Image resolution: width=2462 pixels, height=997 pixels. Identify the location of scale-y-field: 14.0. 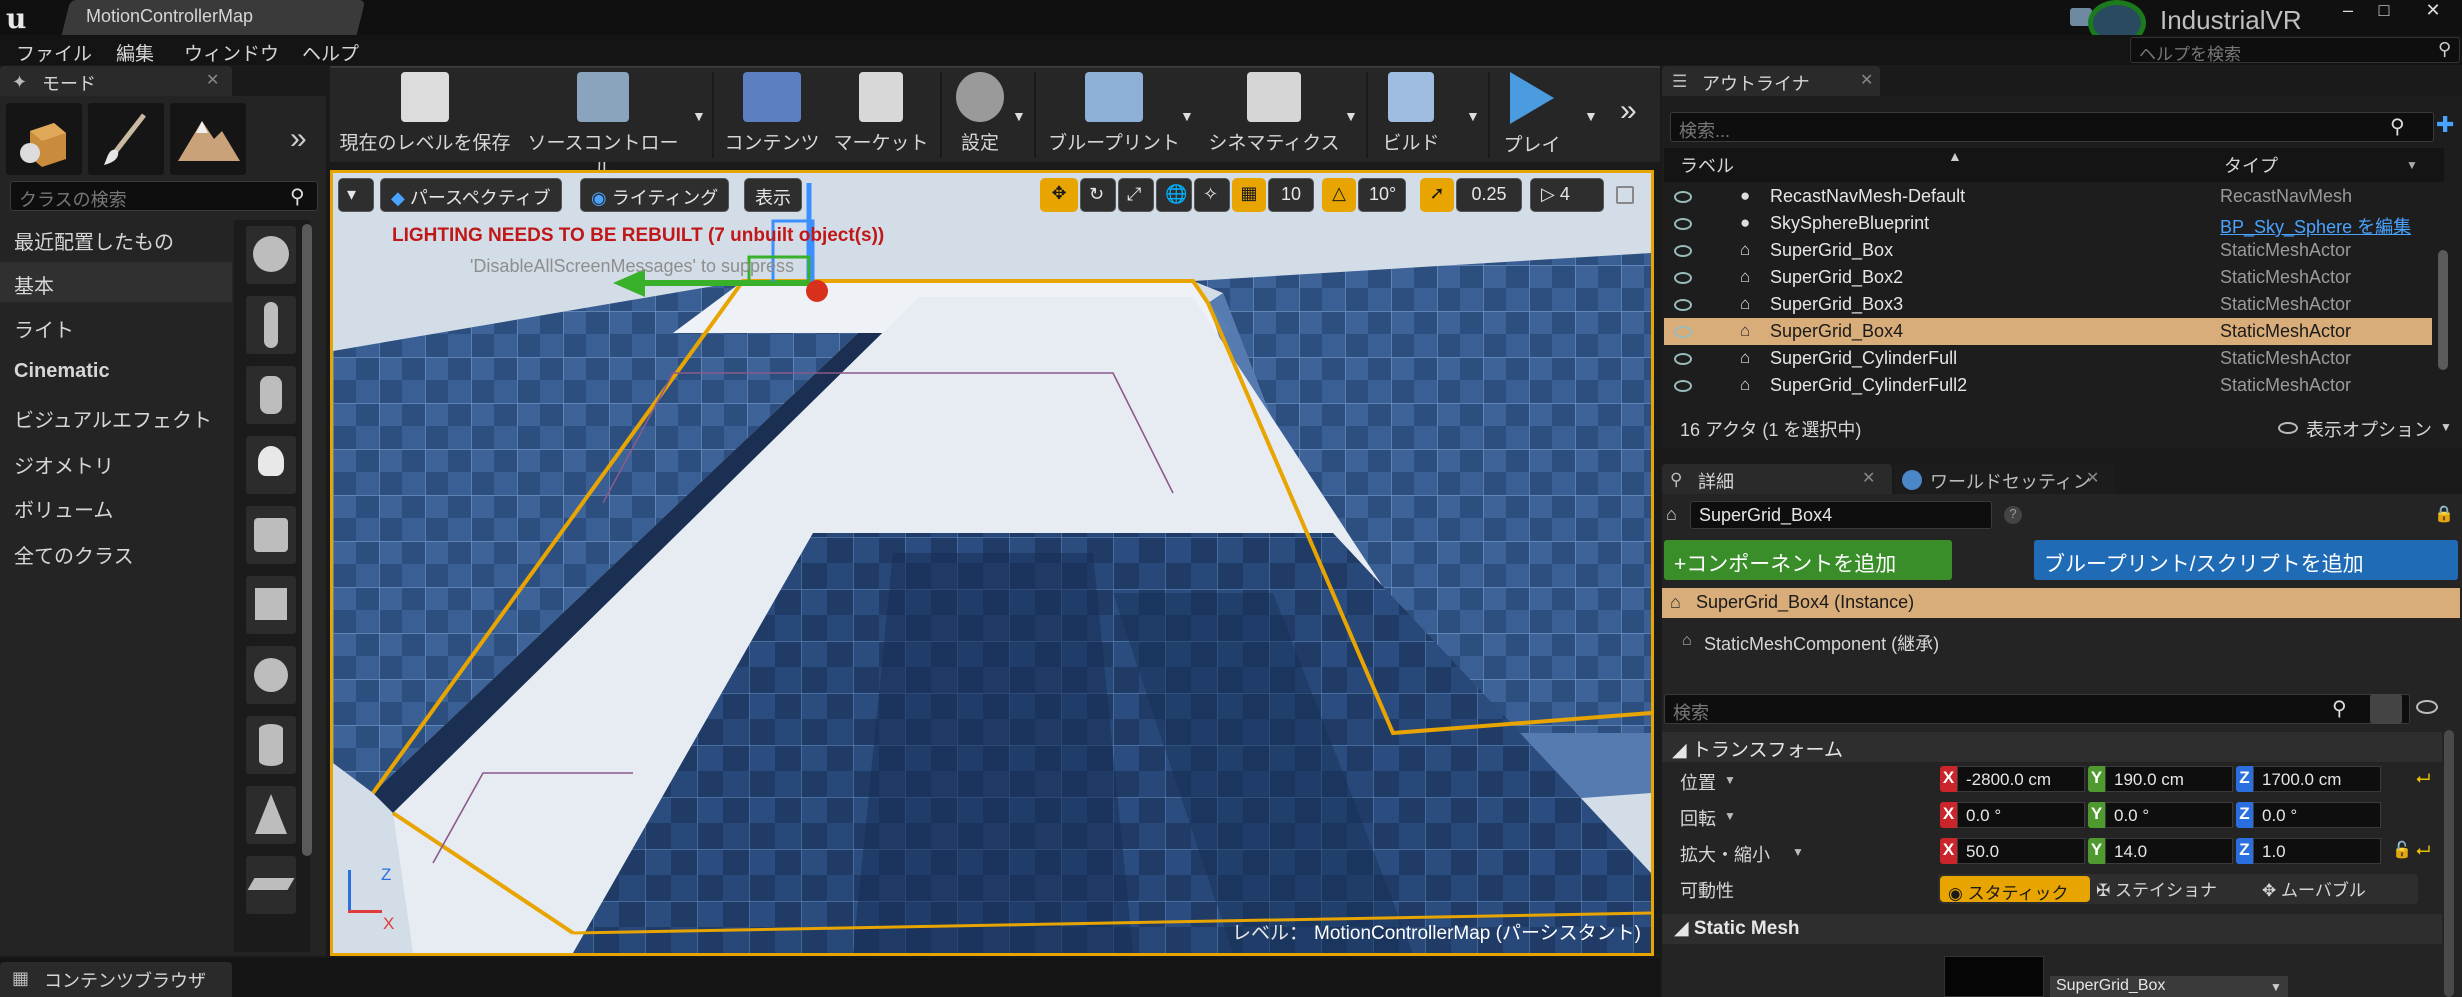
(2169, 851).